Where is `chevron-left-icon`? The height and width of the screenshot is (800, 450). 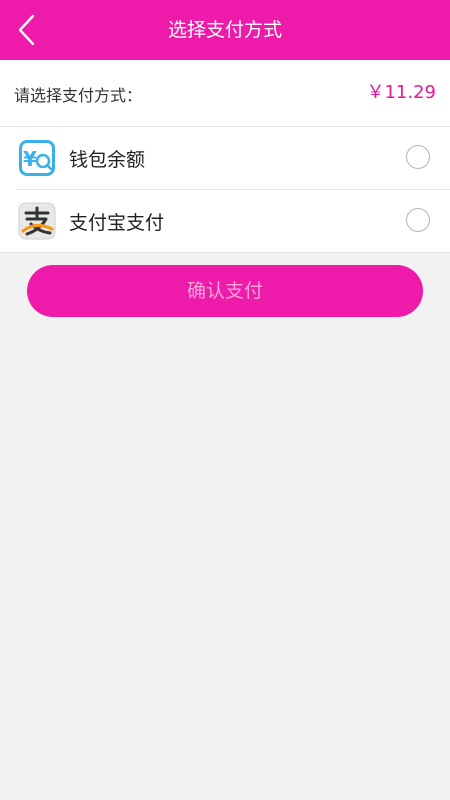
chevron-left-icon is located at coordinates (26, 30).